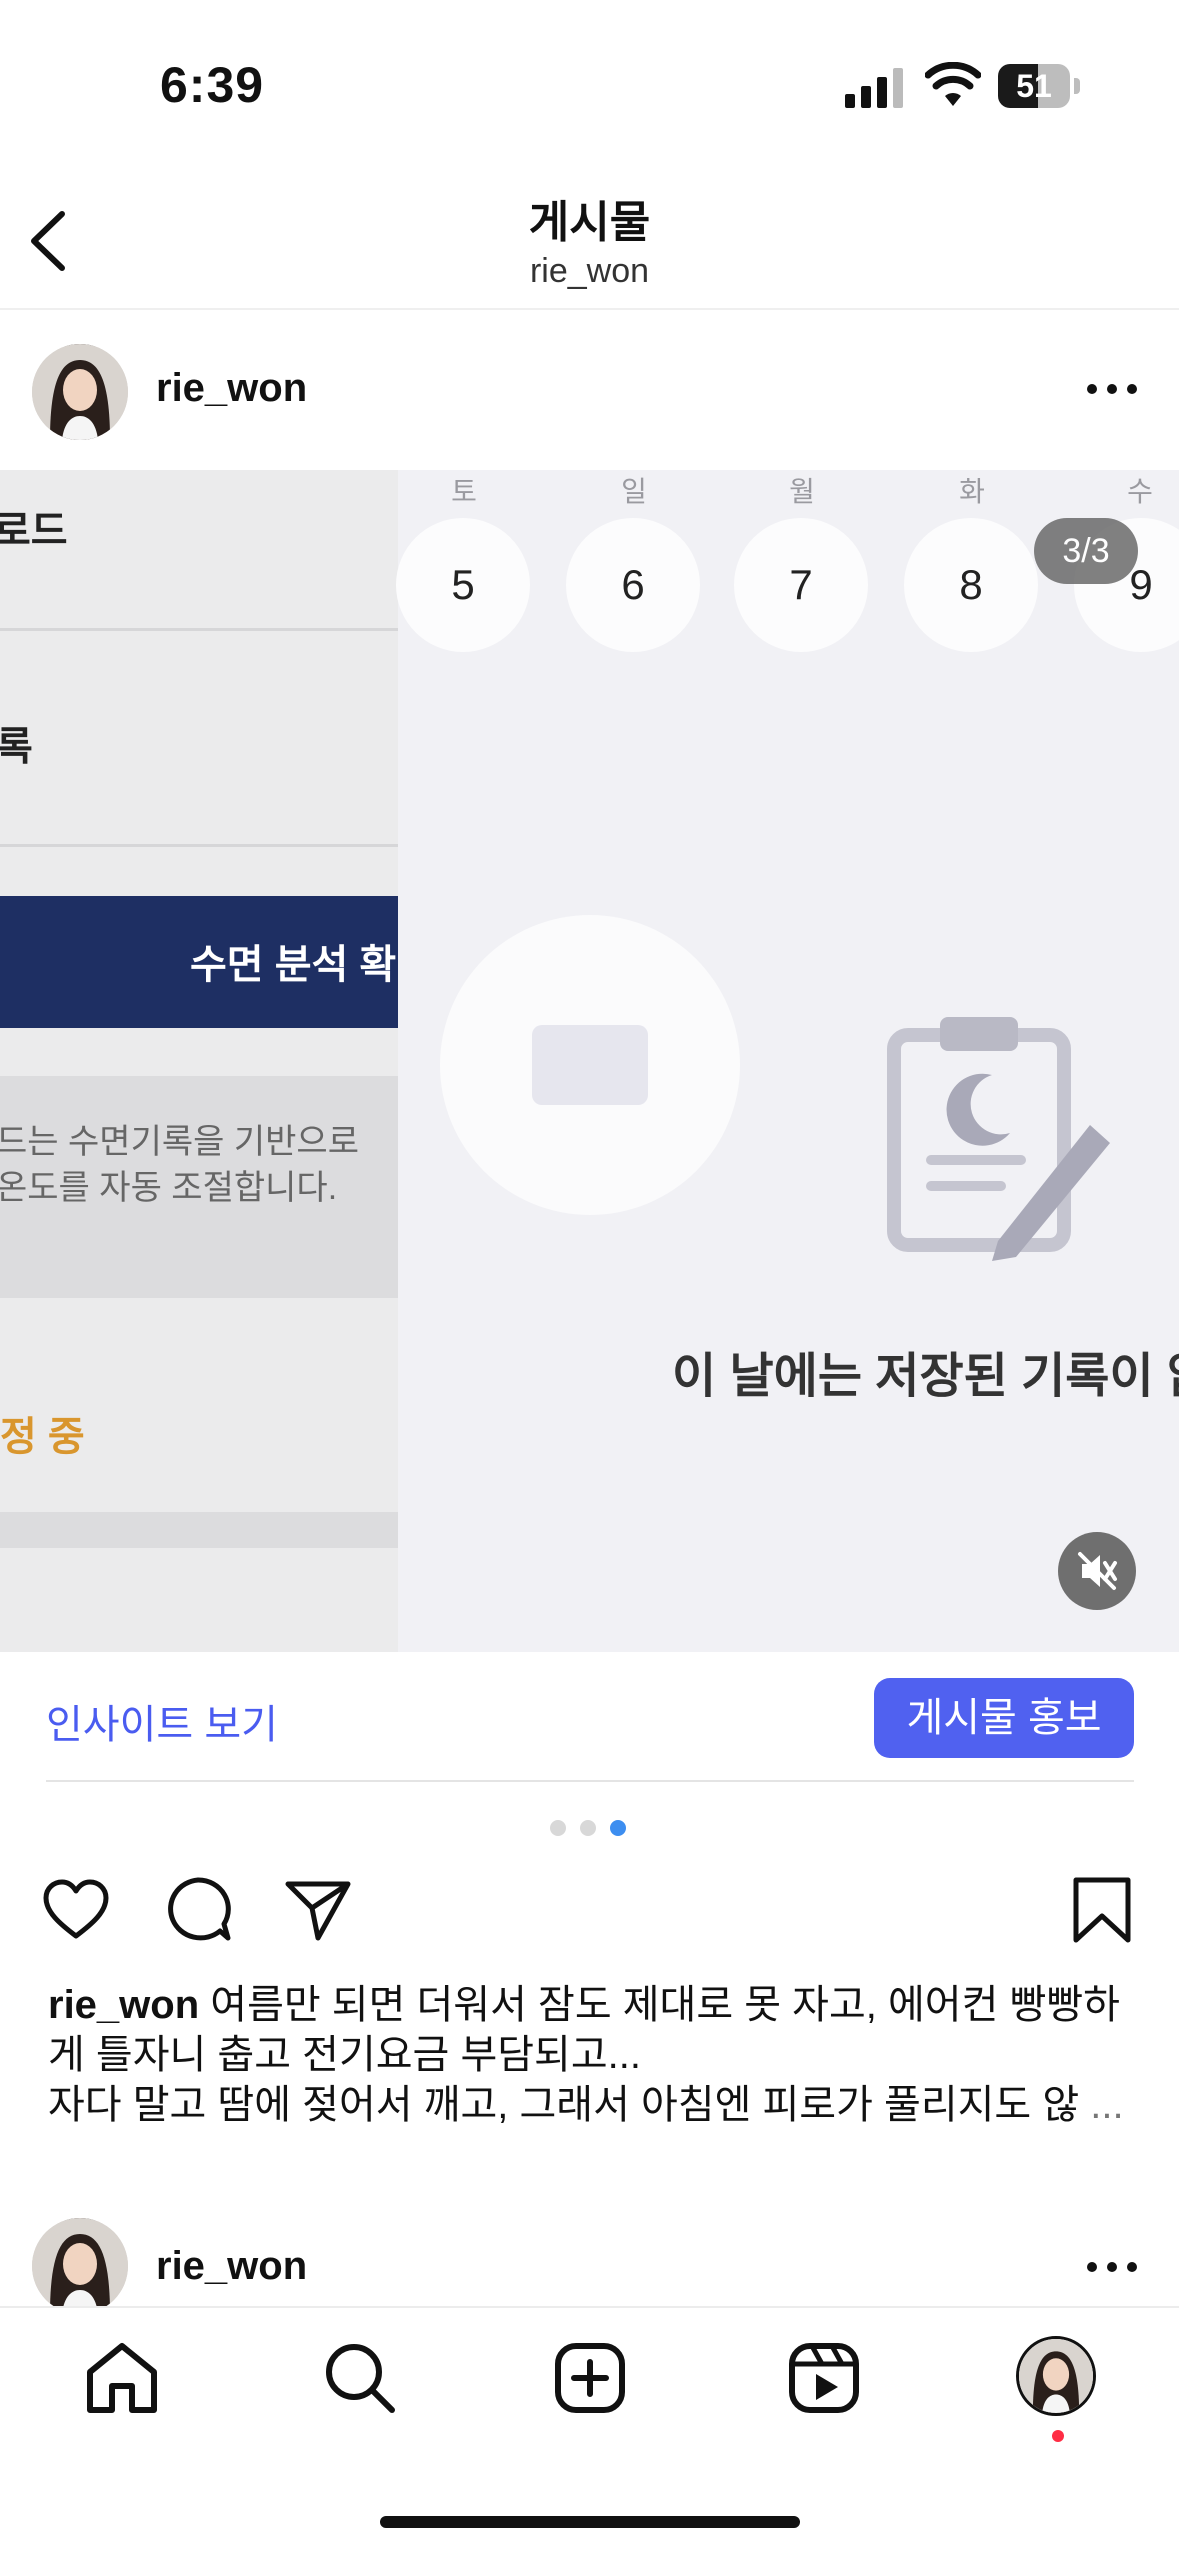  What do you see at coordinates (463, 585) in the screenshot?
I see `day-circle: 5` at bounding box center [463, 585].